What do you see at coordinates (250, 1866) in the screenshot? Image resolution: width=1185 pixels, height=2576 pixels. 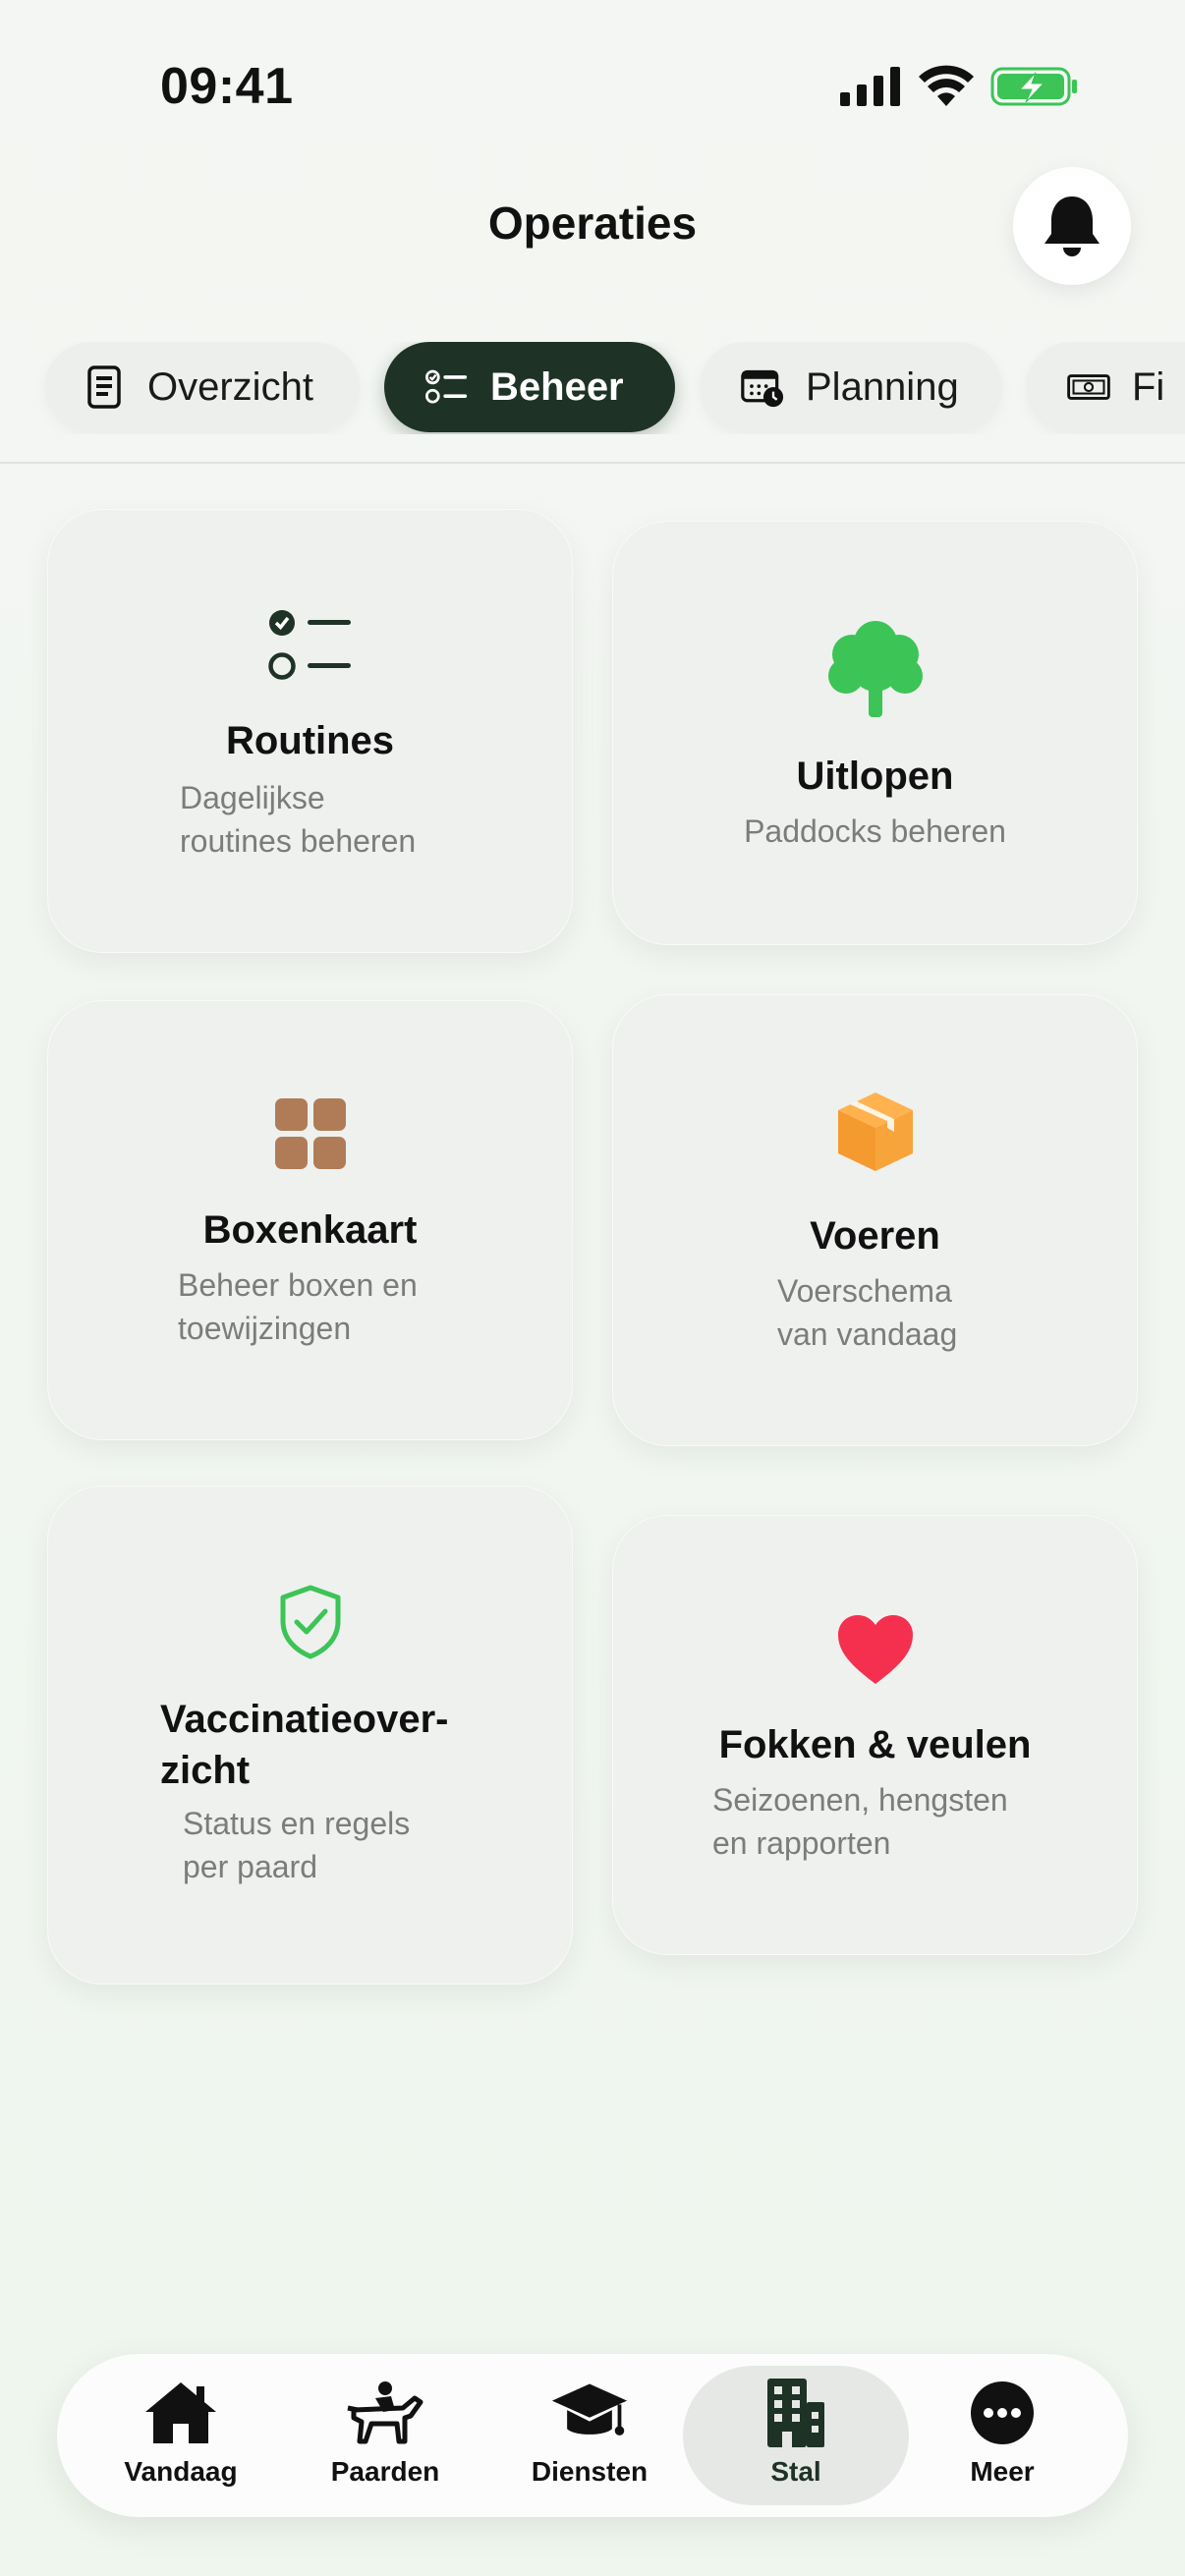 I see `card-subtitle-line: per paard` at bounding box center [250, 1866].